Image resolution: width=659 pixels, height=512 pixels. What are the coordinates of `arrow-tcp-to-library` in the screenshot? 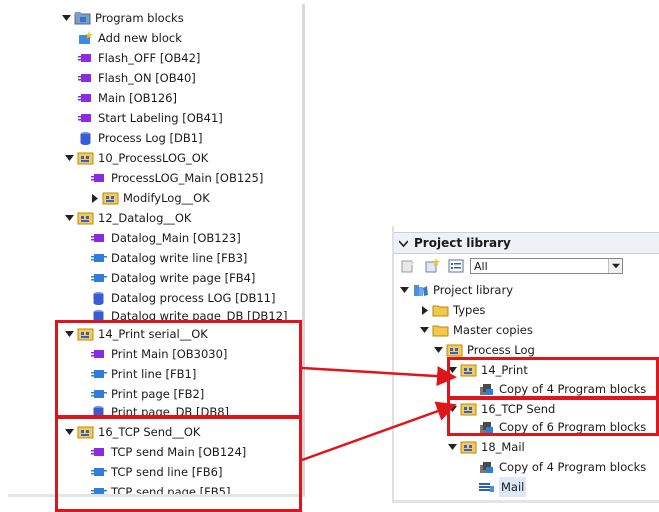 It's located at (379, 431).